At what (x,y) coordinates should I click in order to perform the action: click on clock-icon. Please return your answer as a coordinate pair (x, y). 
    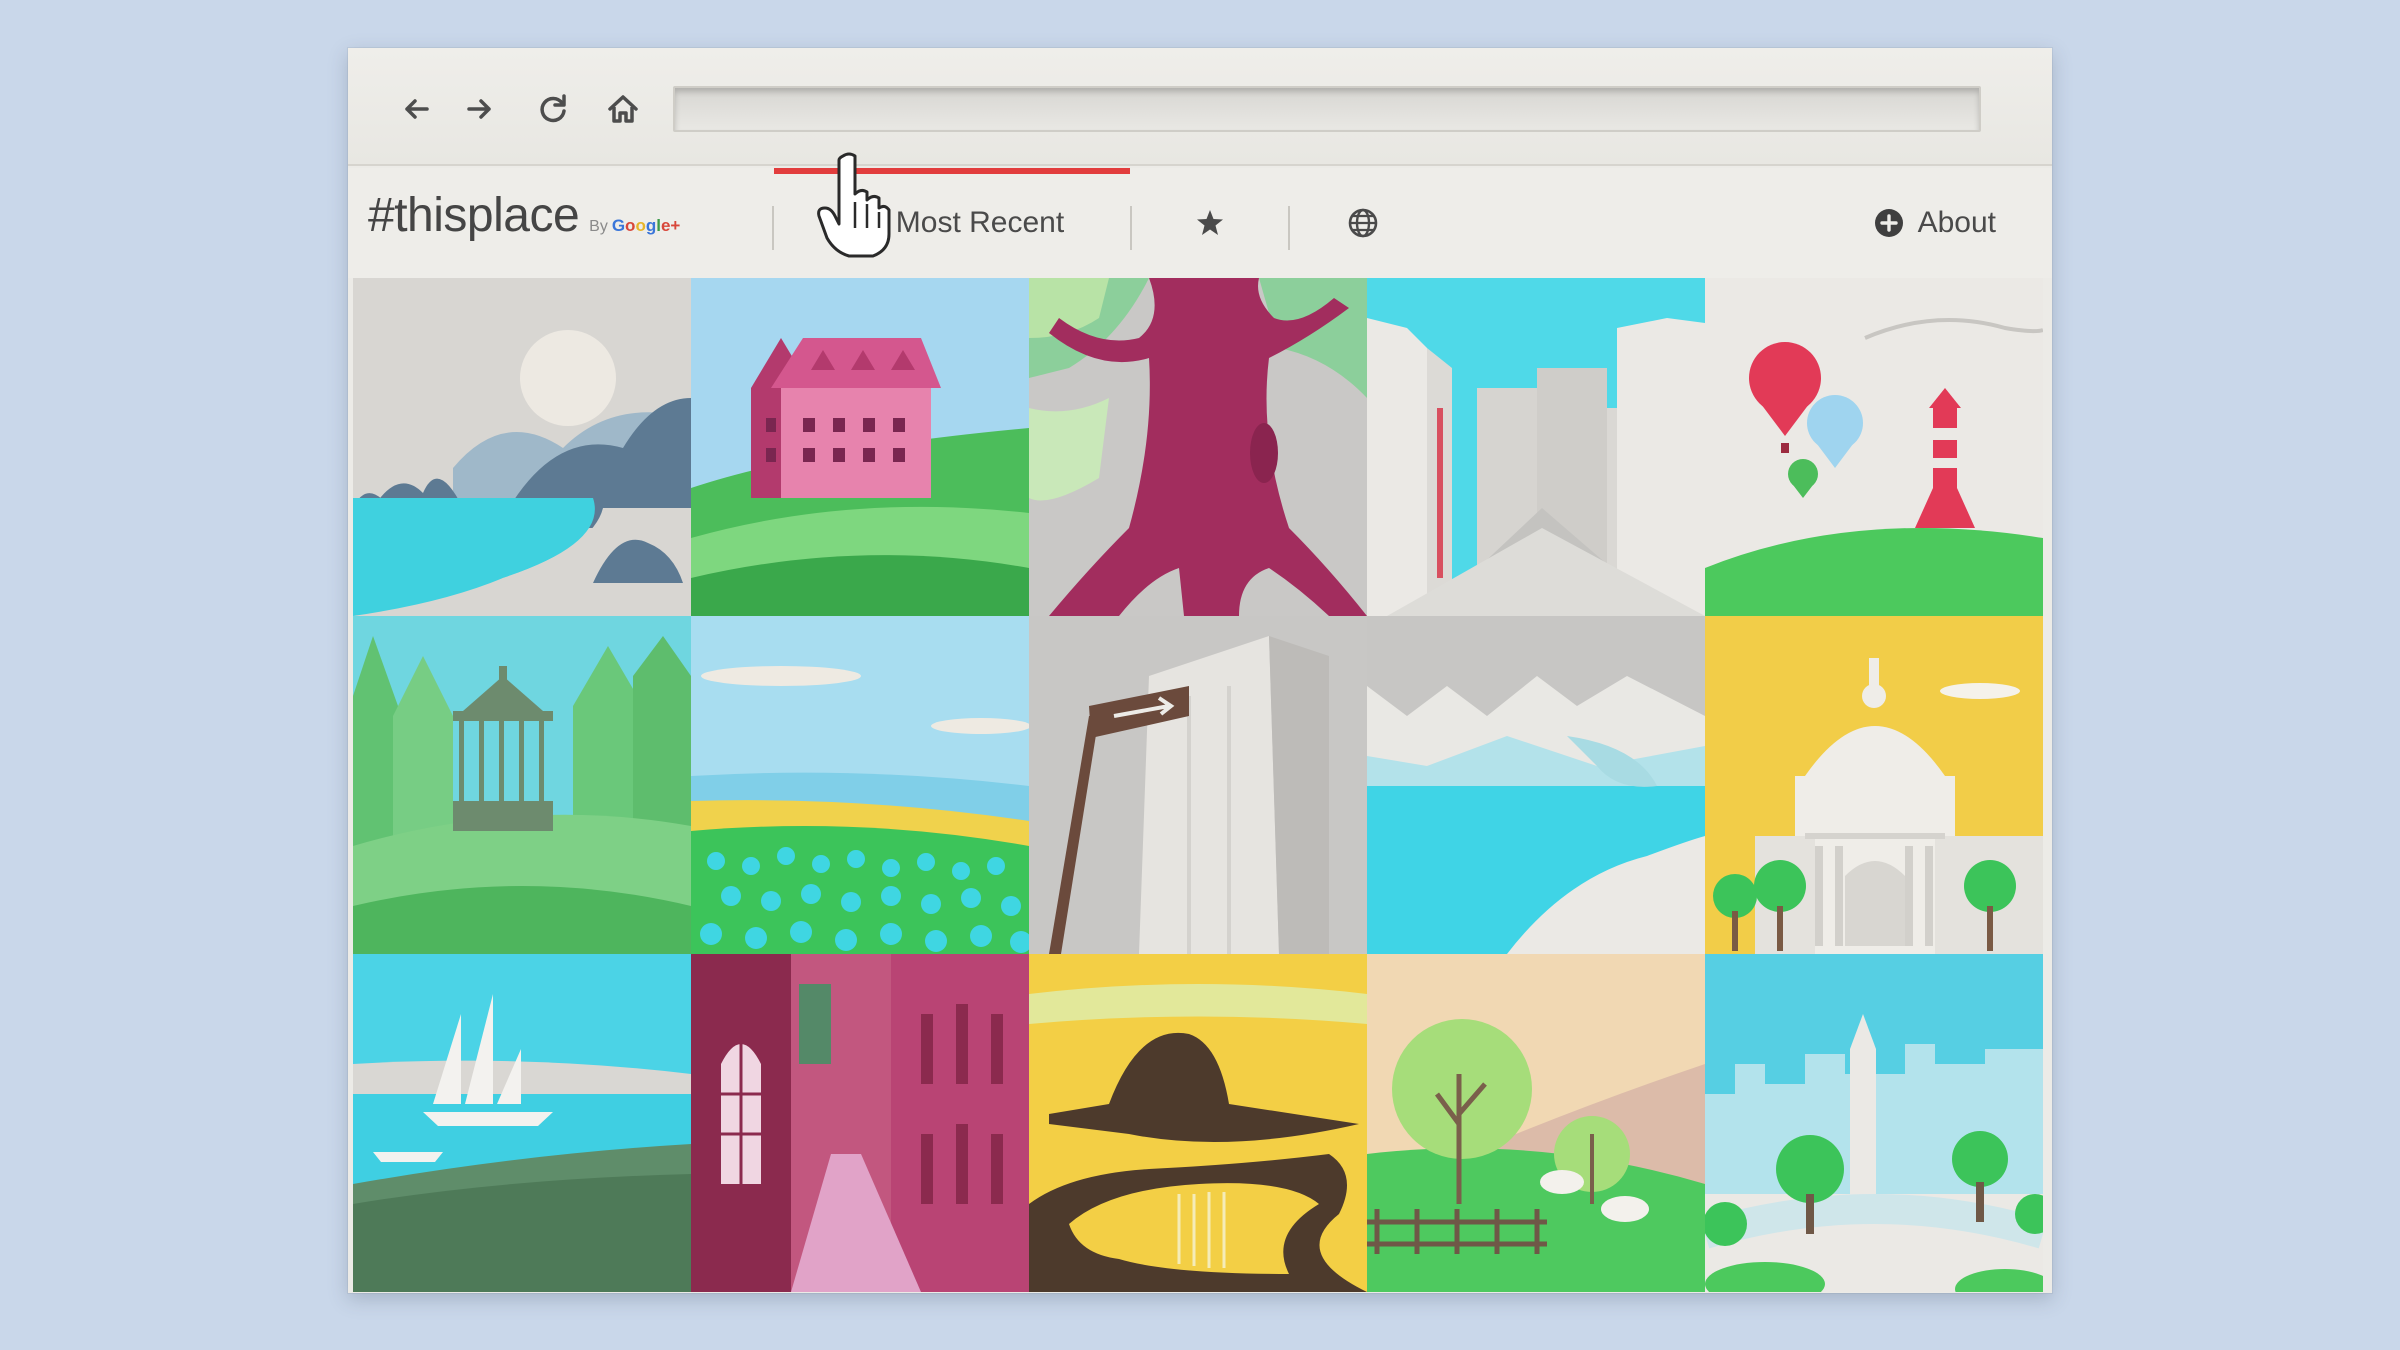
    Looking at the image, I should click on (857, 223).